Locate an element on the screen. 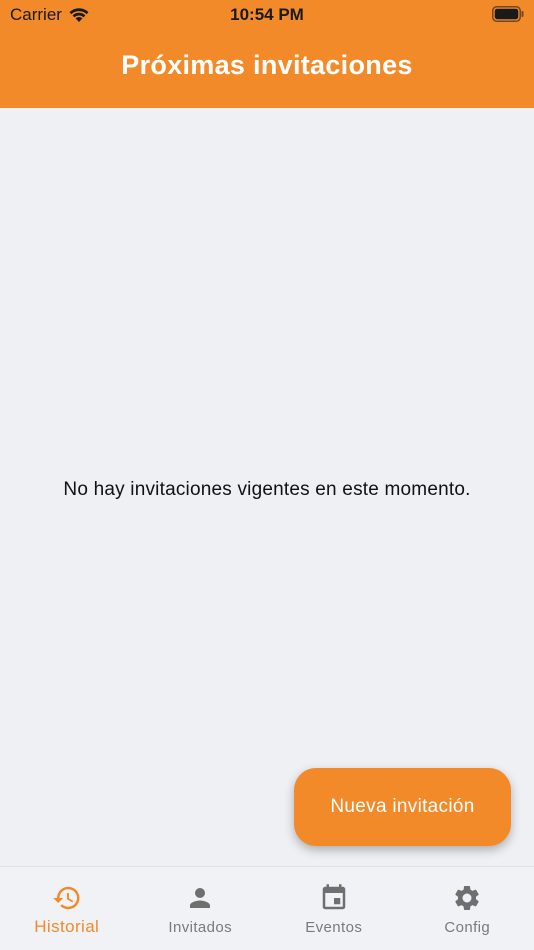 This screenshot has height=950, width=534. new-invitation-button: Nueva invitación is located at coordinates (402, 807).